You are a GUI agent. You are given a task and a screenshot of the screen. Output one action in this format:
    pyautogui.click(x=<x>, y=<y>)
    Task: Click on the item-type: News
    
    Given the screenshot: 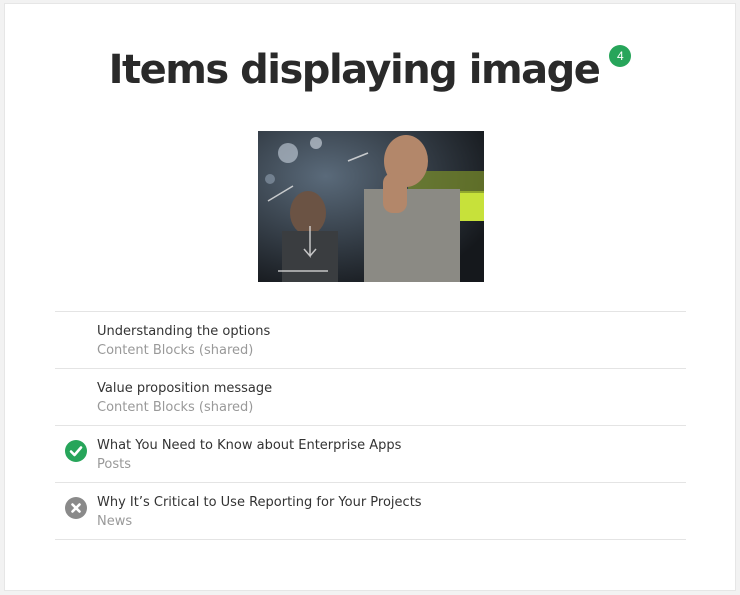 What is the action you would take?
    pyautogui.click(x=115, y=521)
    